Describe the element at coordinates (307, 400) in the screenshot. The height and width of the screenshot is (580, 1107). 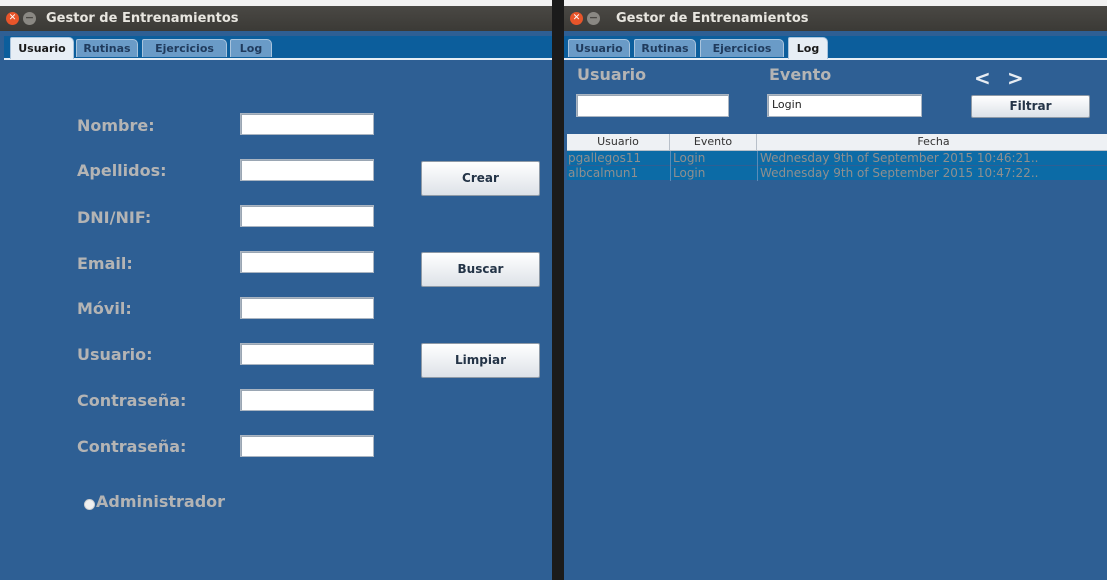
I see `password-field` at that location.